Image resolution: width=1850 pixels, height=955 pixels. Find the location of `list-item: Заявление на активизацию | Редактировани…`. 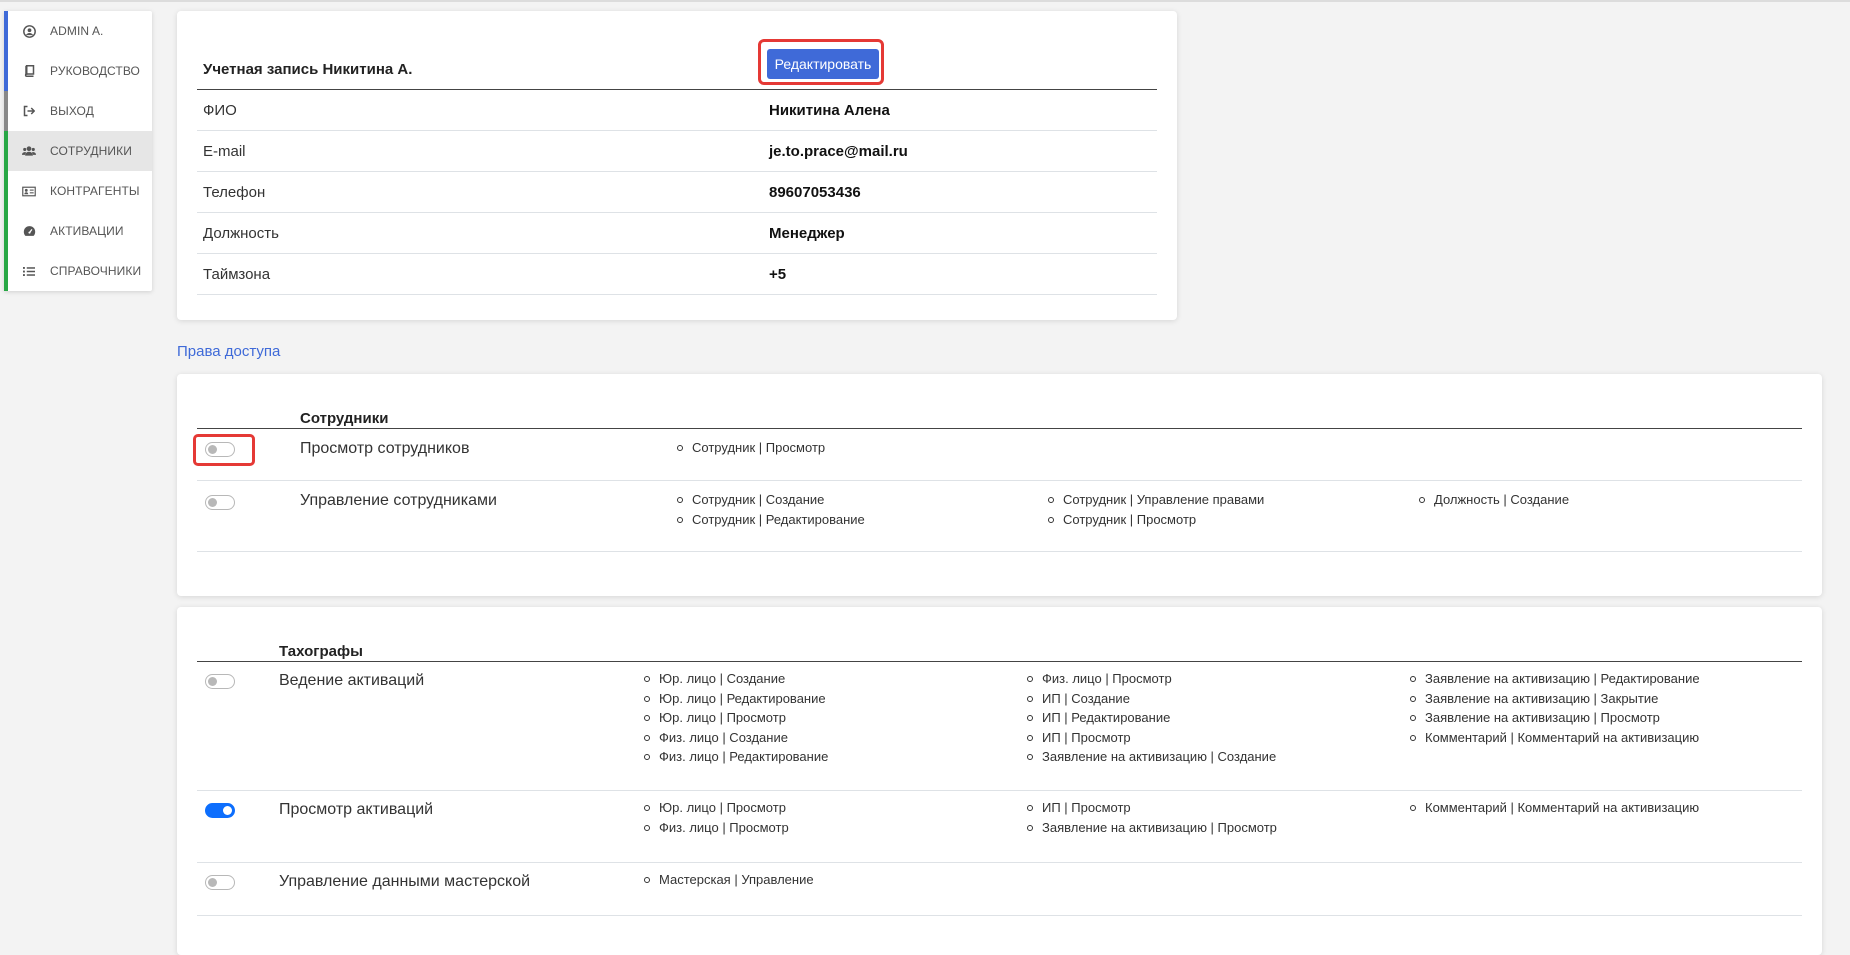

list-item: Заявление на активизацию | Редактировани… is located at coordinates (1554, 679).